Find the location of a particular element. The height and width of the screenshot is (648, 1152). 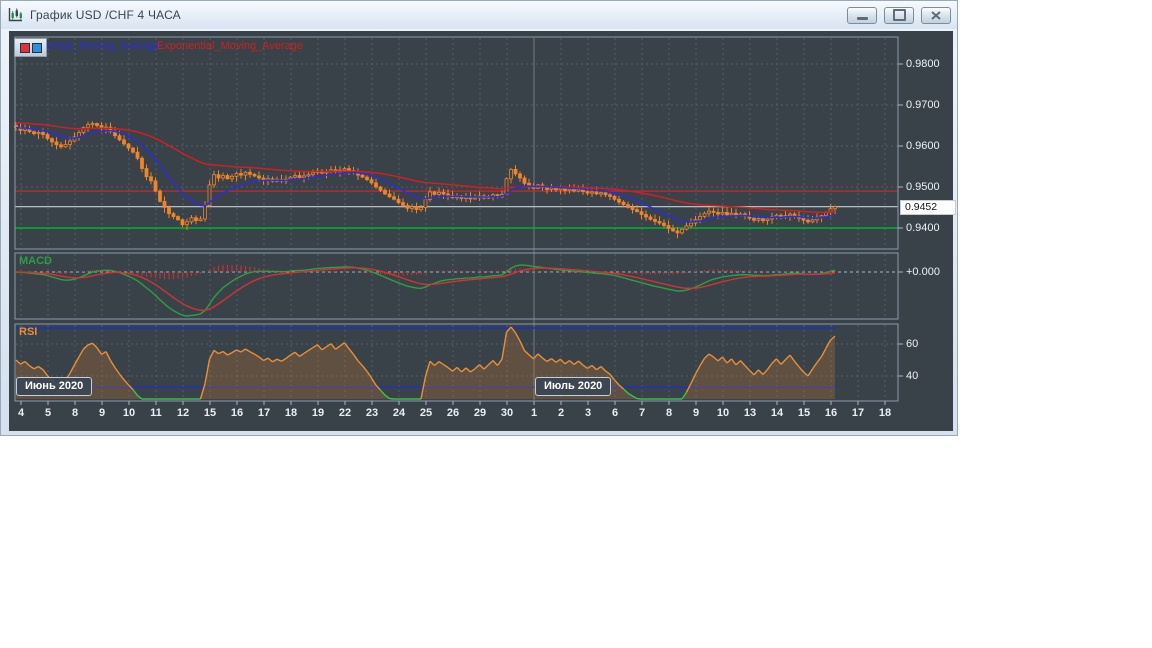

ema-red-toggle-button is located at coordinates (24, 47).